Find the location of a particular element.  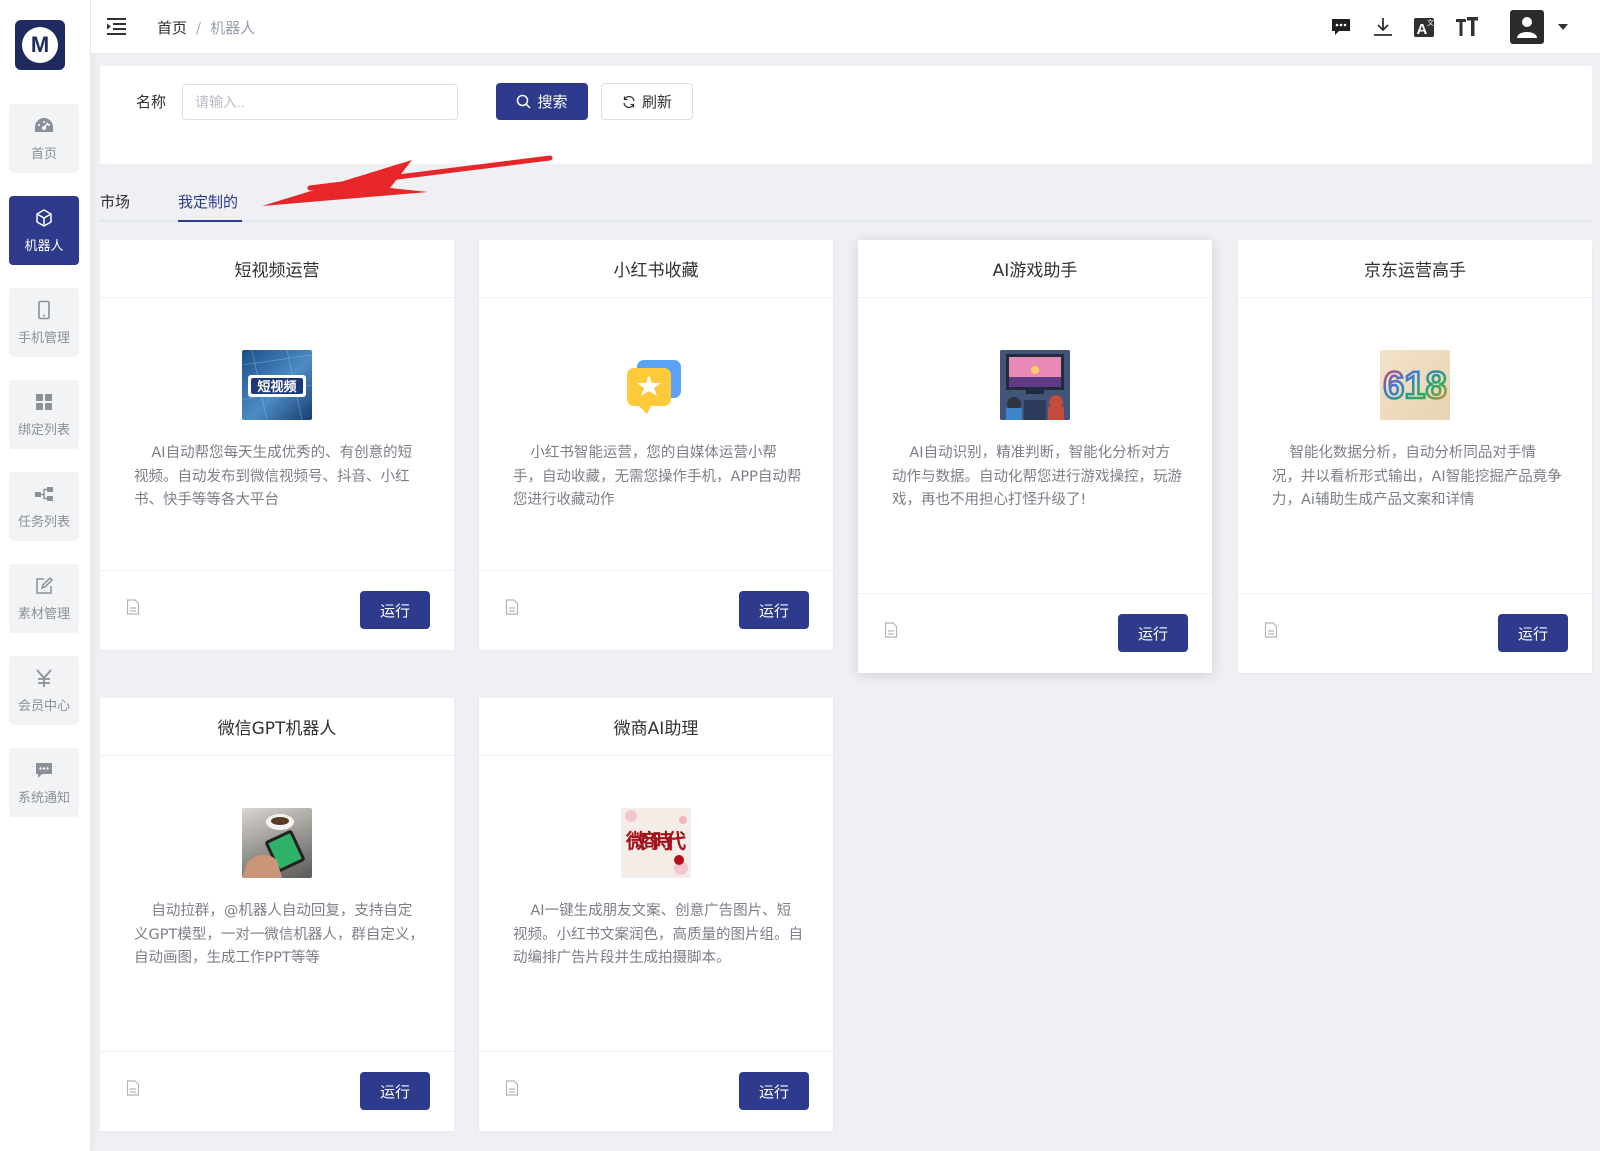

sidebar-item-label: 系统通知 is located at coordinates (43, 798).